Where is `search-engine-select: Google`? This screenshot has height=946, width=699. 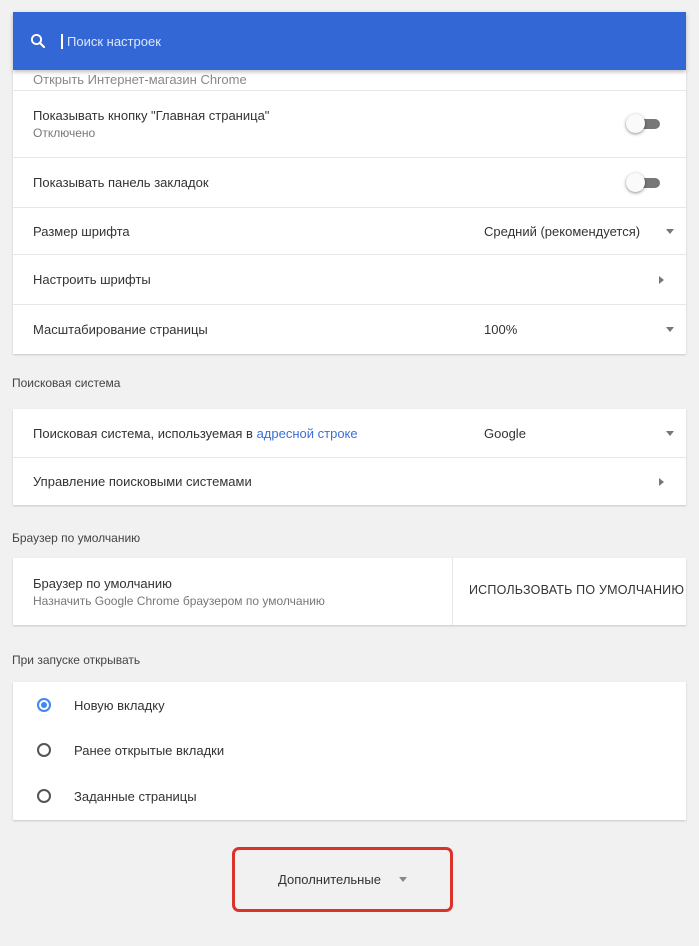 search-engine-select: Google is located at coordinates (579, 433).